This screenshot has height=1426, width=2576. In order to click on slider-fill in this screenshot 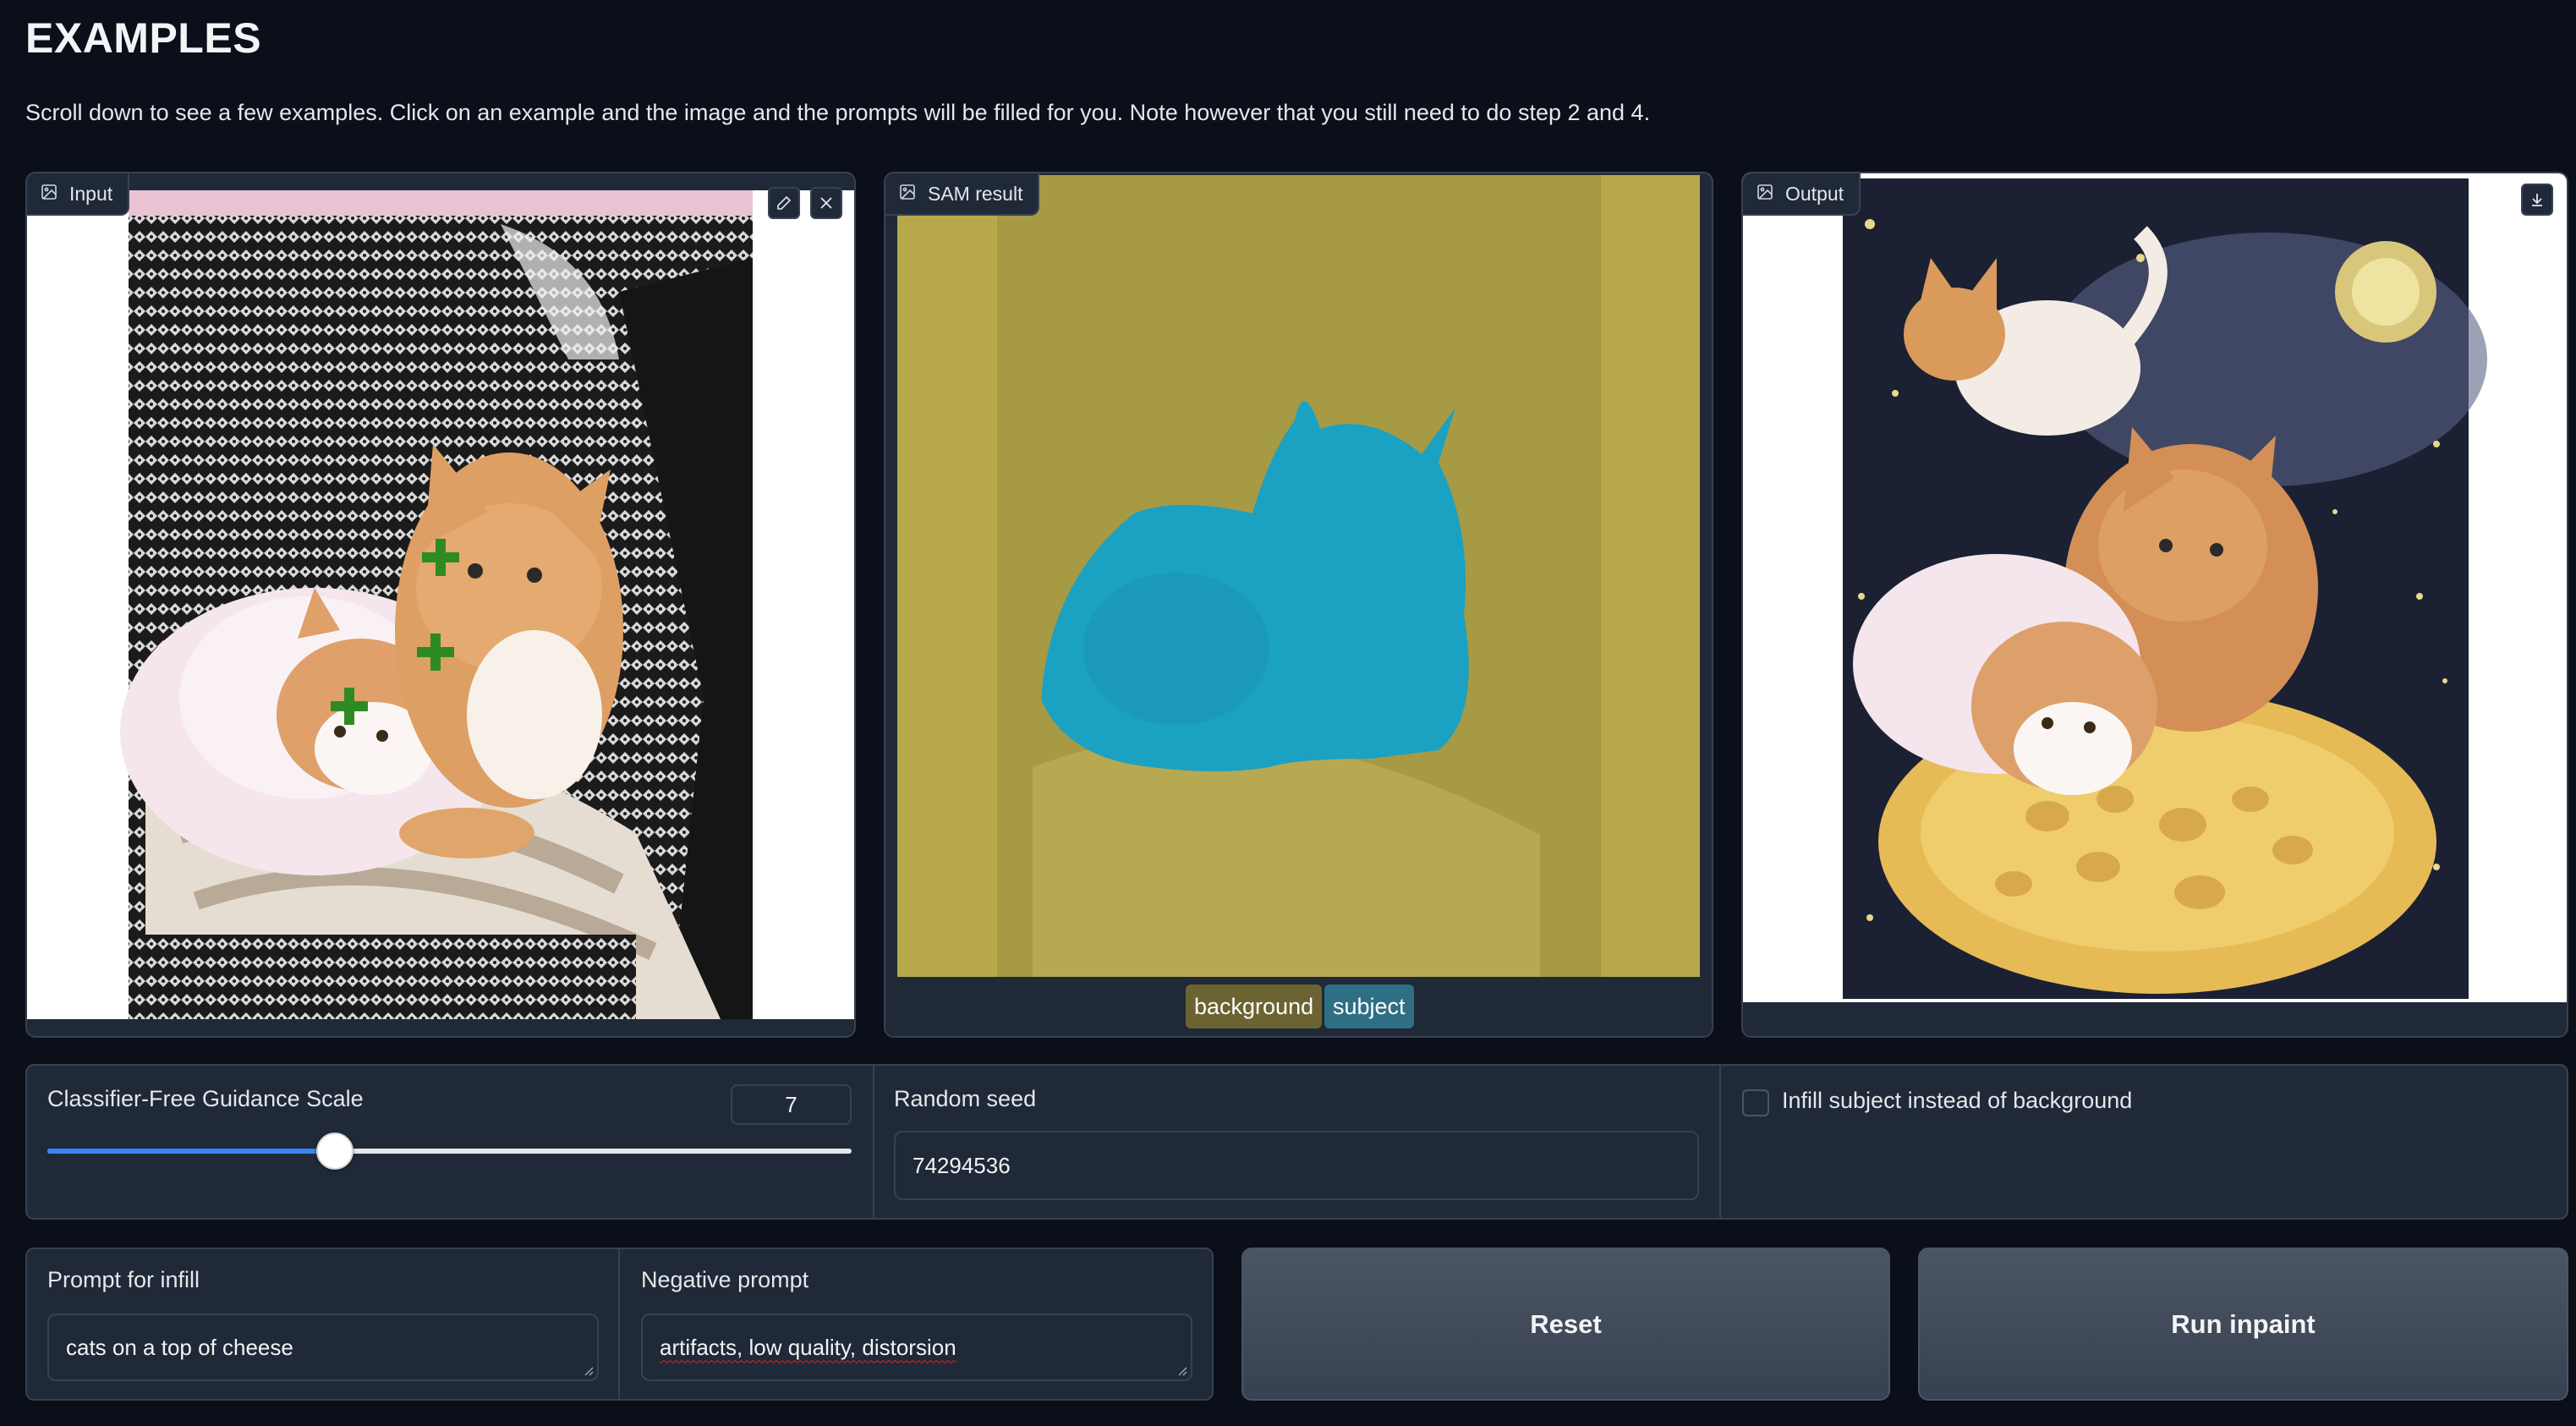, I will do `click(191, 1152)`.